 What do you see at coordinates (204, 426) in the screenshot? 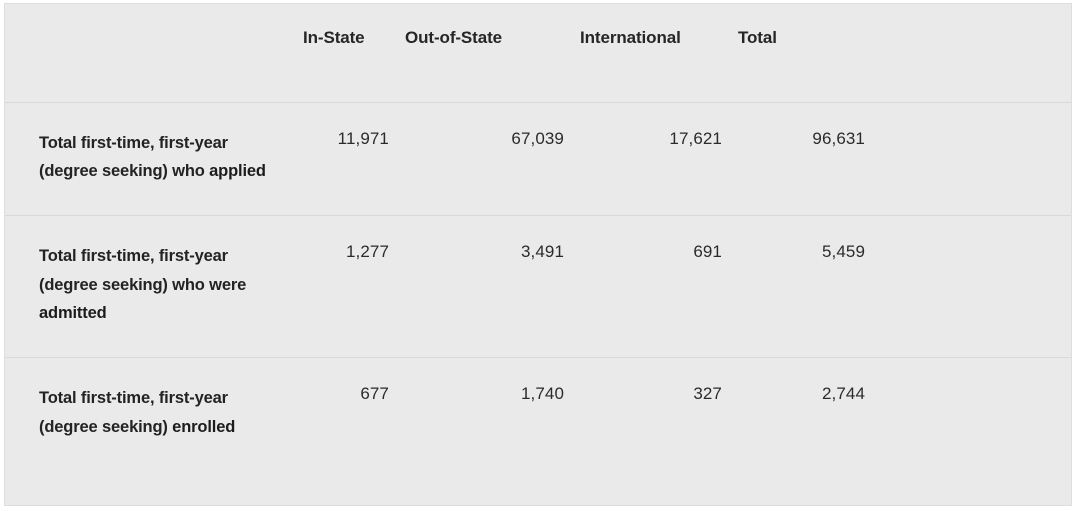
I see `row-label-emphasis: enrolled` at bounding box center [204, 426].